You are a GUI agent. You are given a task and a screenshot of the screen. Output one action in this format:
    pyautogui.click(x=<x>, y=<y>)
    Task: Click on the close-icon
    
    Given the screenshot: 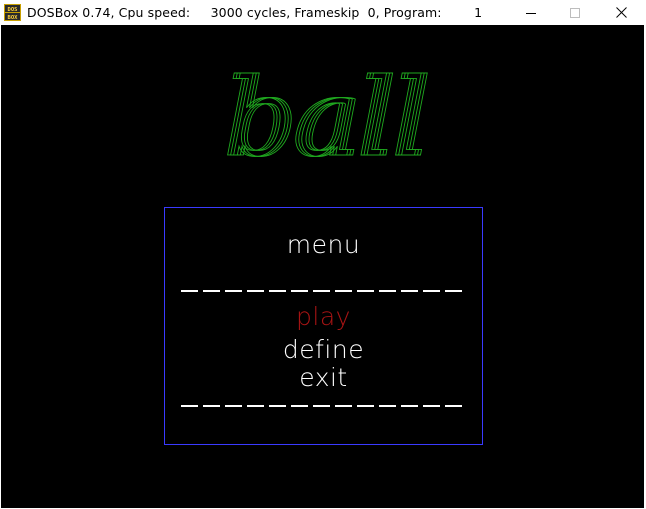 What is the action you would take?
    pyautogui.click(x=621, y=12)
    